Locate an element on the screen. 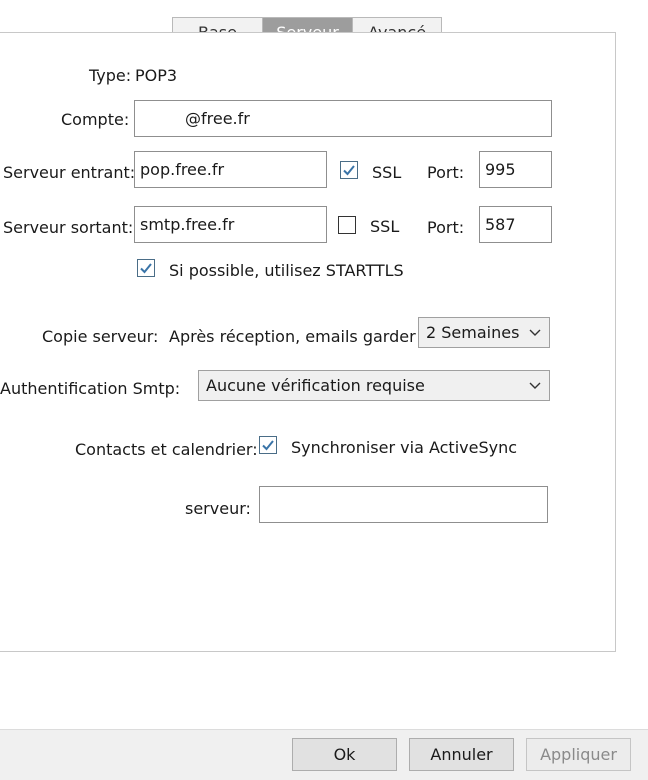  incoming-port-value: 995 is located at coordinates (500, 169).